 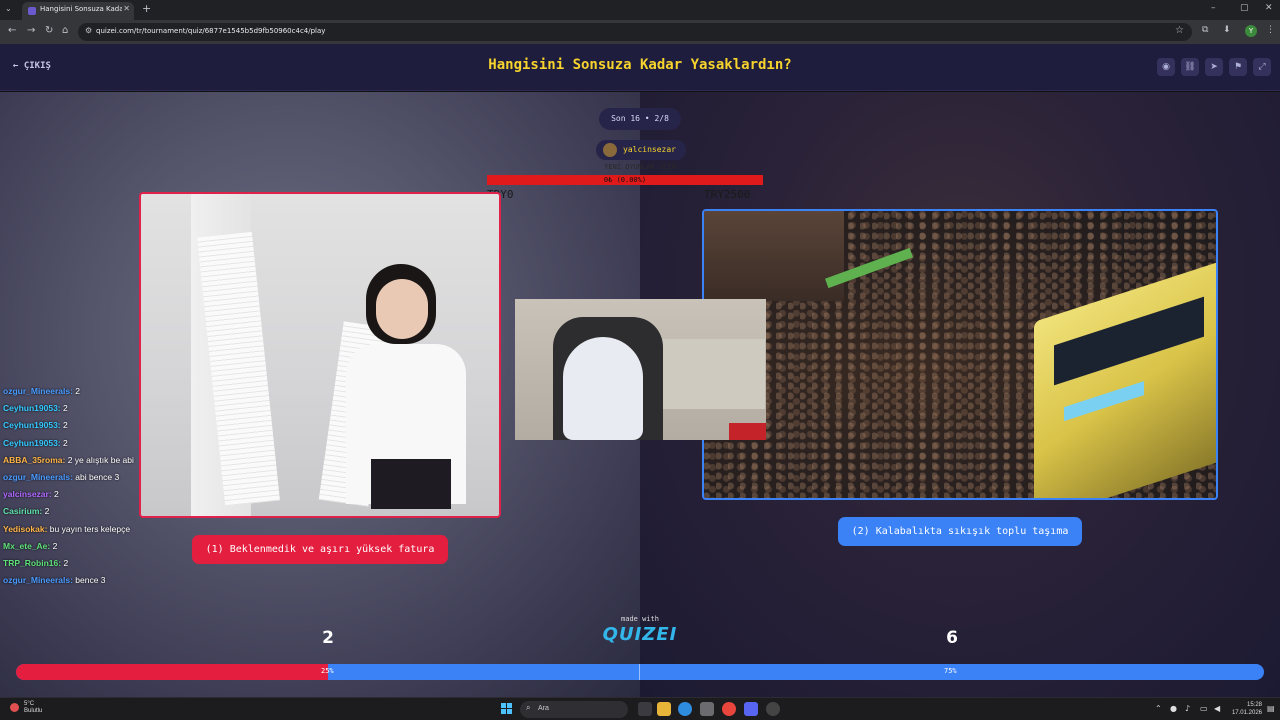 What do you see at coordinates (32, 562) in the screenshot?
I see `chat-username: TRP_Robin16:` at bounding box center [32, 562].